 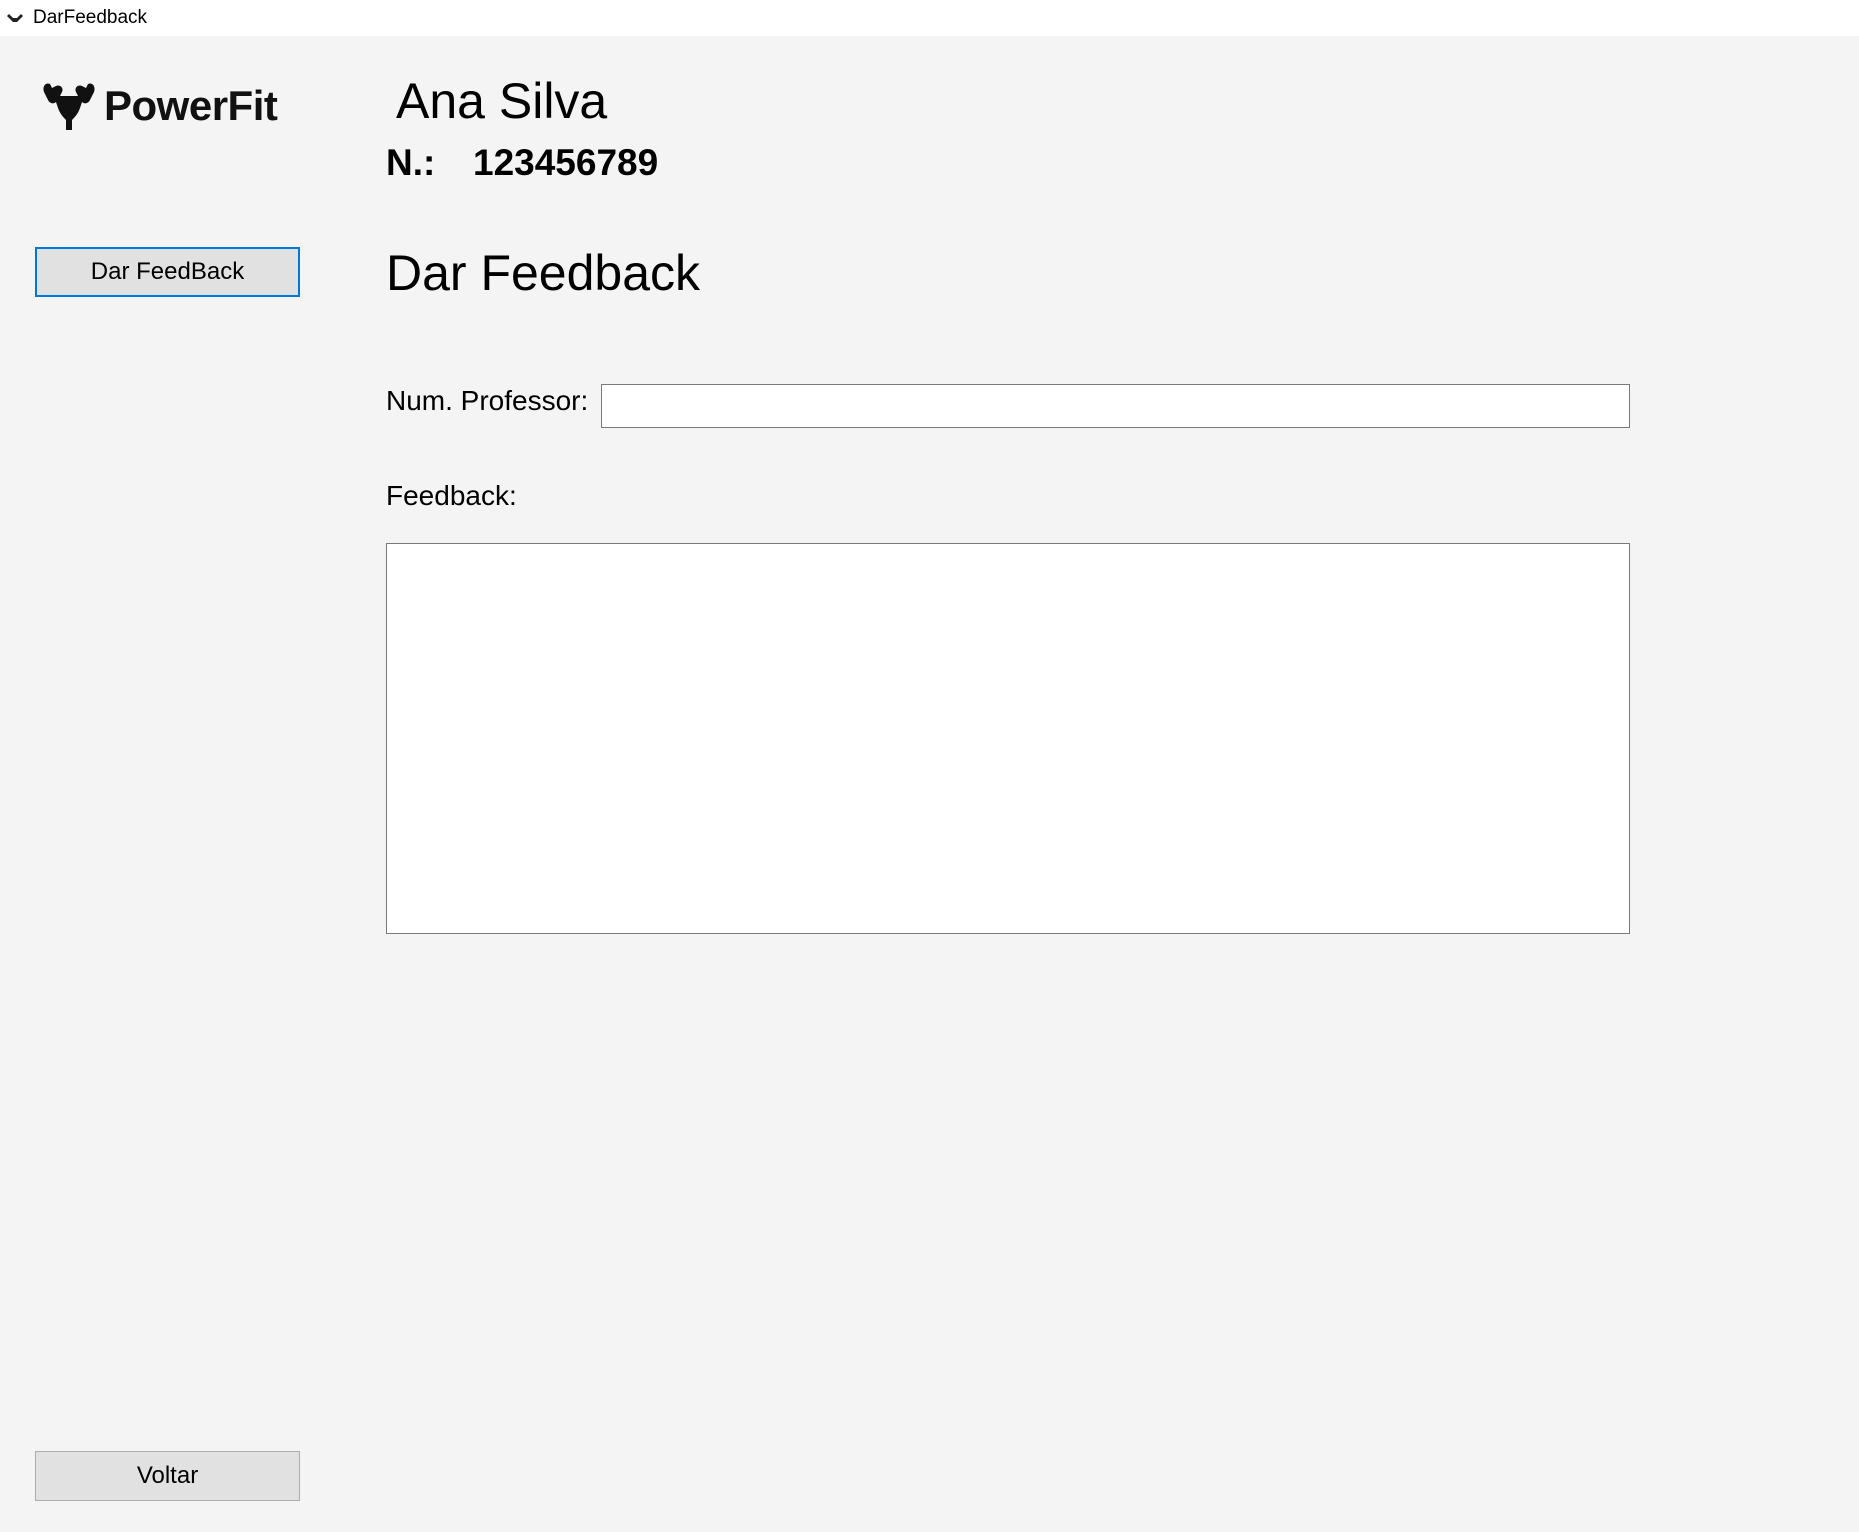 I want to click on feedback-label: Feedback:, so click(x=451, y=495).